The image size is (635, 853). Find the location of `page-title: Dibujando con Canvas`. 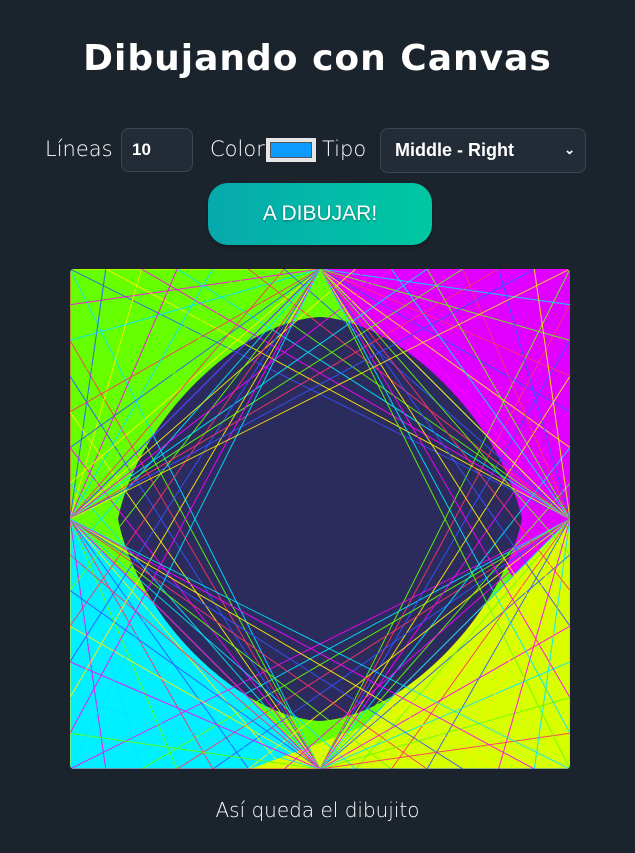

page-title: Dibujando con Canvas is located at coordinates (317, 58).